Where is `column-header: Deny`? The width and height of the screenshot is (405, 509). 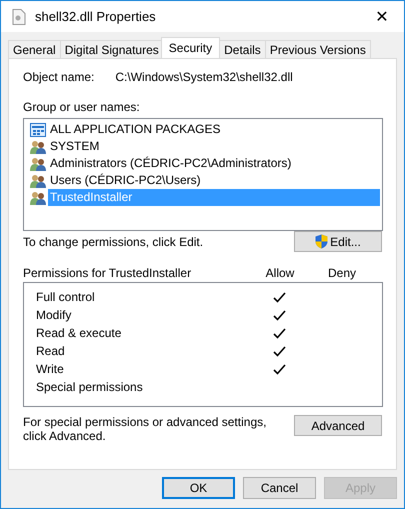 column-header: Deny is located at coordinates (341, 273).